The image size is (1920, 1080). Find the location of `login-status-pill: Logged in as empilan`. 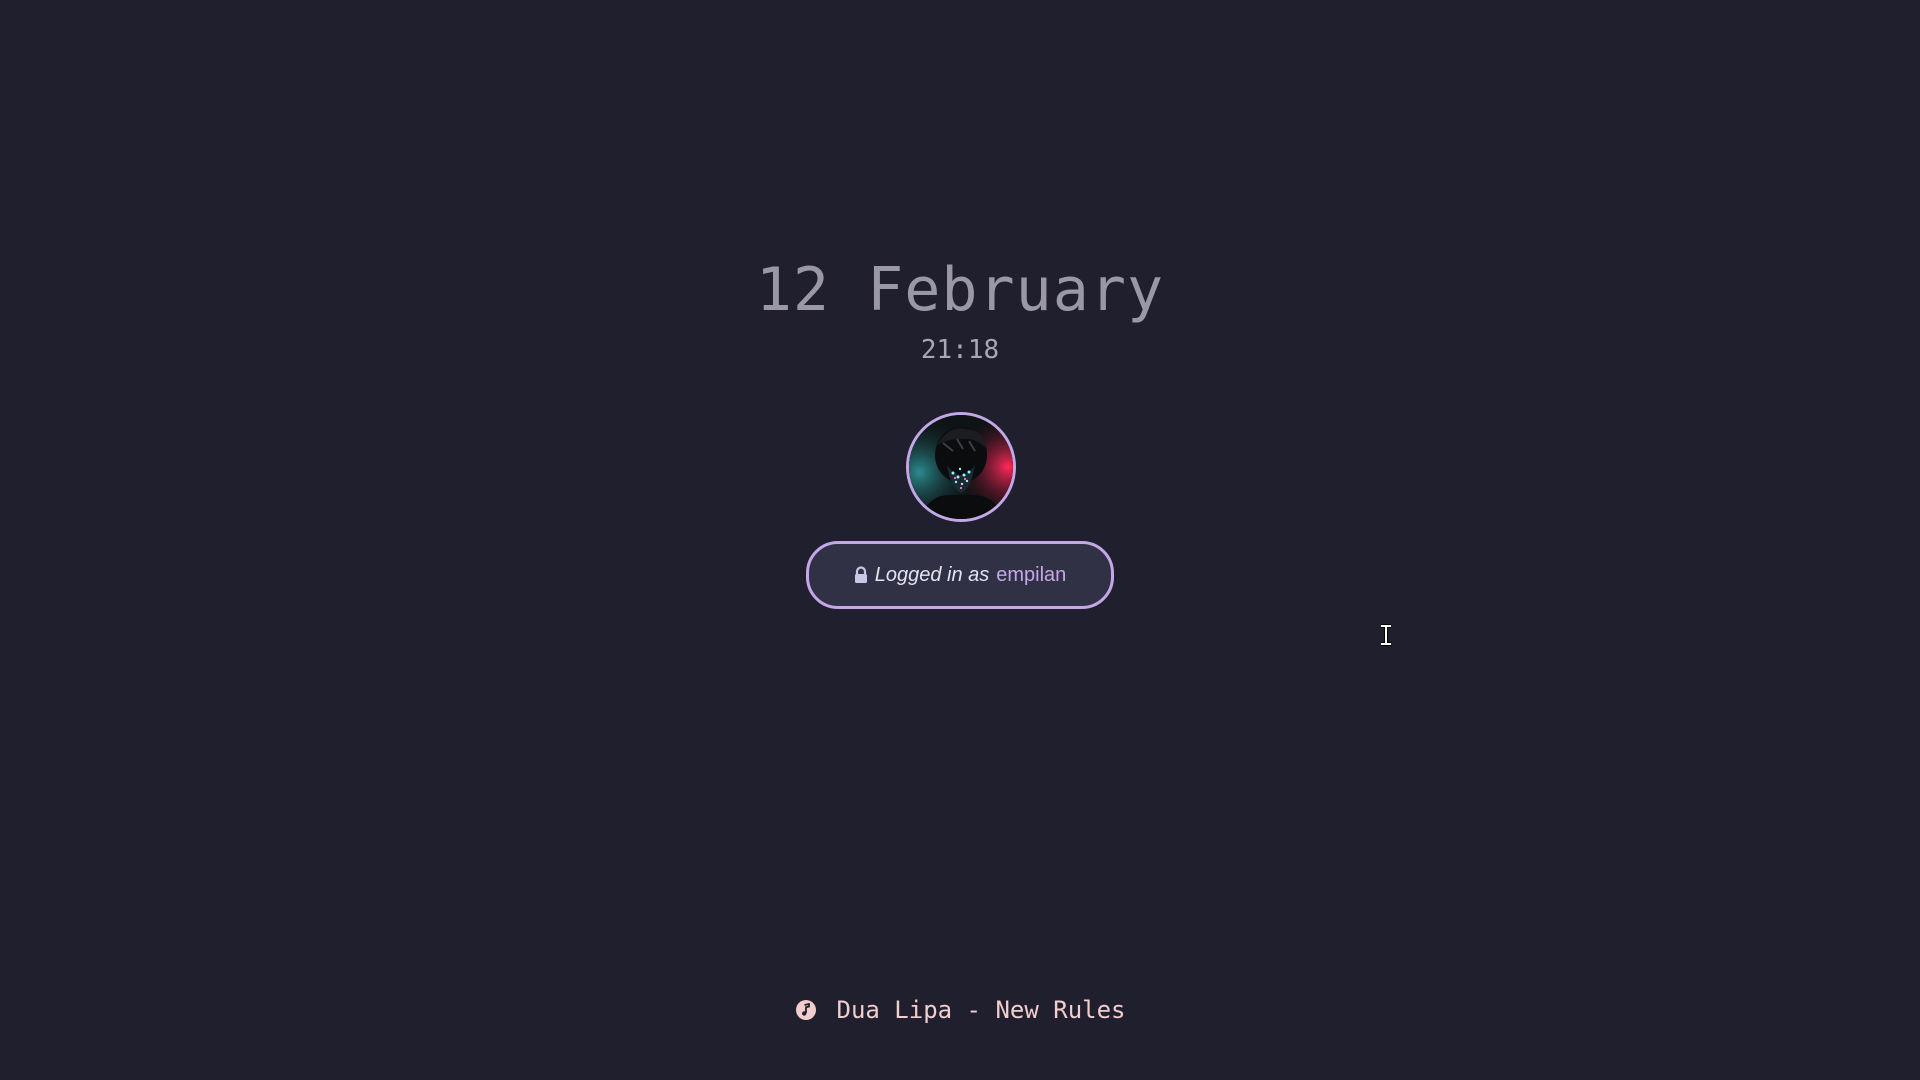

login-status-pill: Logged in as empilan is located at coordinates (960, 575).